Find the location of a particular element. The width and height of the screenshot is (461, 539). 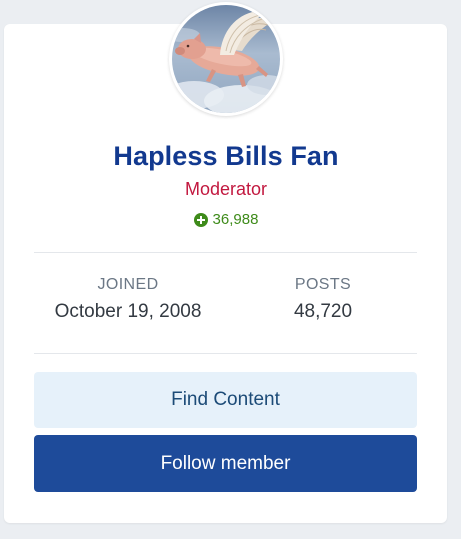

flying-pig-avatar-image is located at coordinates (226, 59).